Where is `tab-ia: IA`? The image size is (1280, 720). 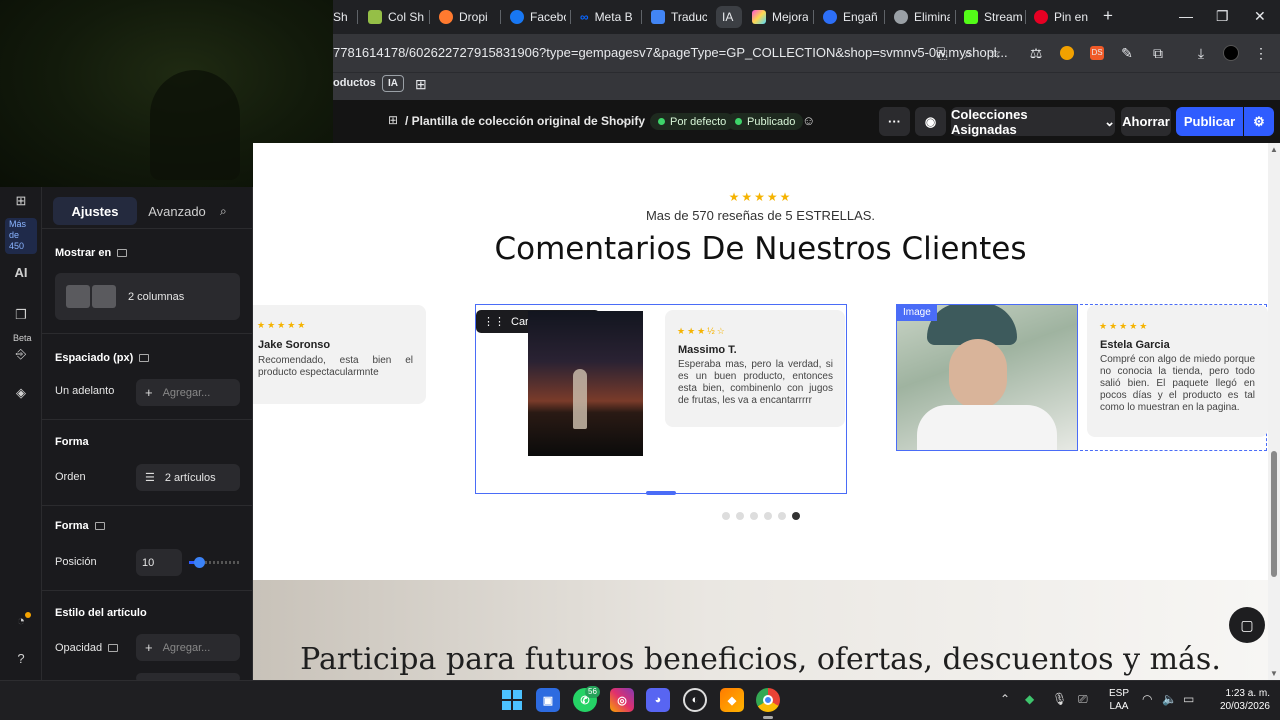
tab-ia: IA is located at coordinates (729, 17).